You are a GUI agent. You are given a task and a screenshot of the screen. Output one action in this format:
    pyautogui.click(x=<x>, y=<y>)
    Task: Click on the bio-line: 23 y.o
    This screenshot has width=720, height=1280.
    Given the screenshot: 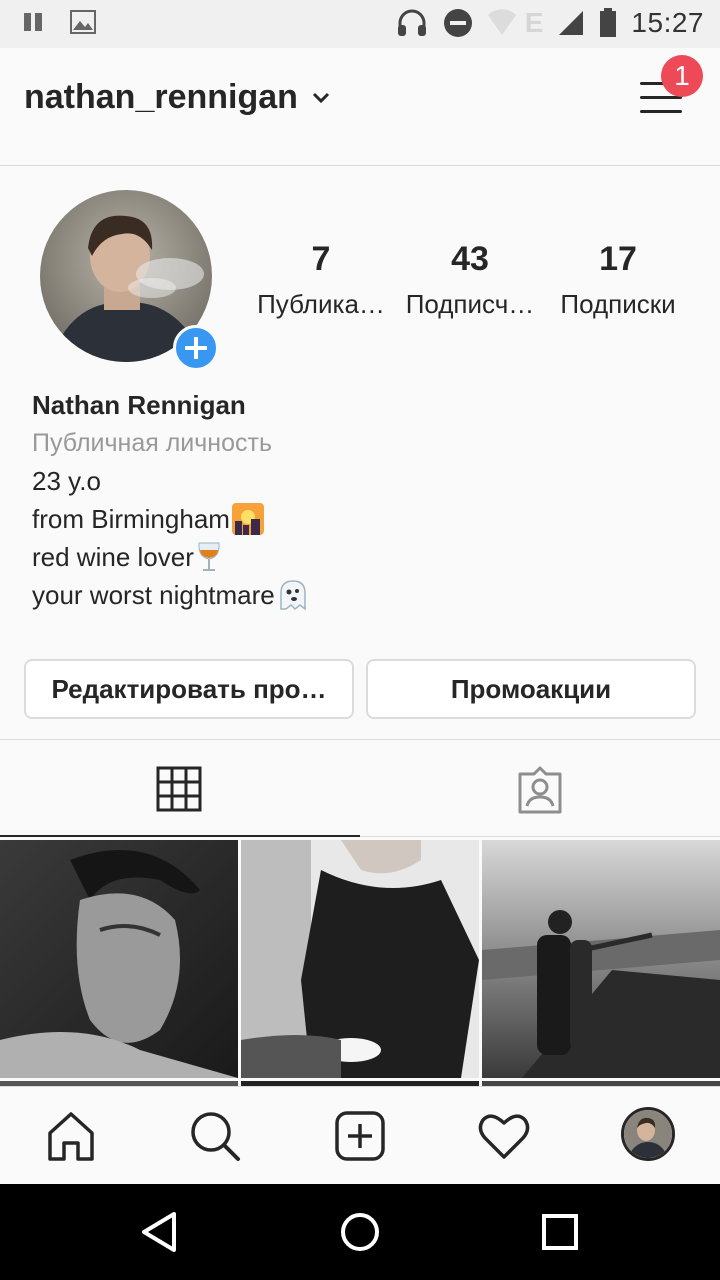 What is the action you would take?
    pyautogui.click(x=66, y=481)
    